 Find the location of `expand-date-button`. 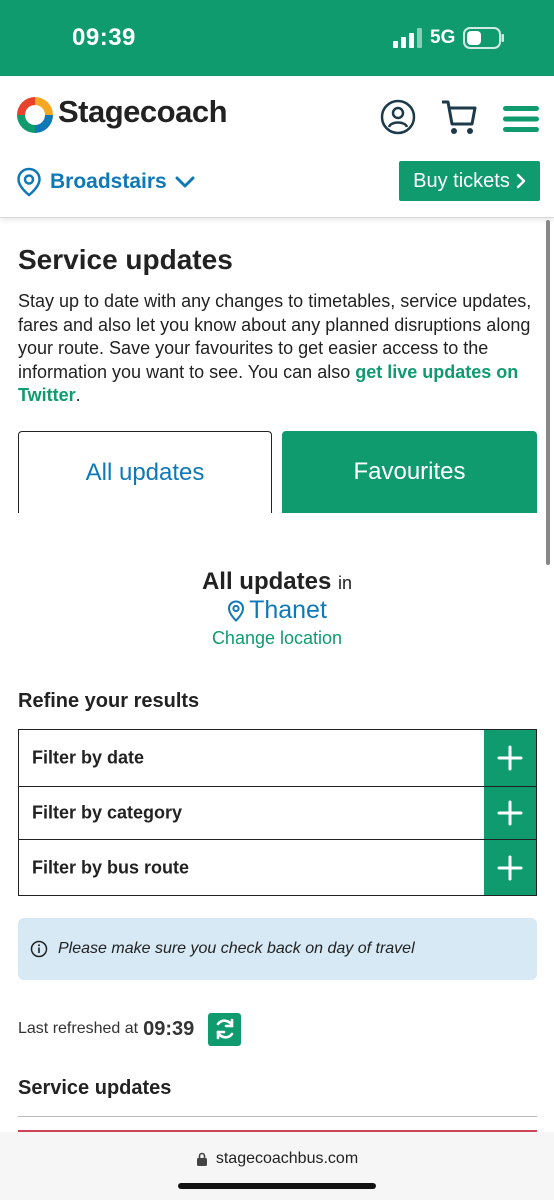

expand-date-button is located at coordinates (510, 758).